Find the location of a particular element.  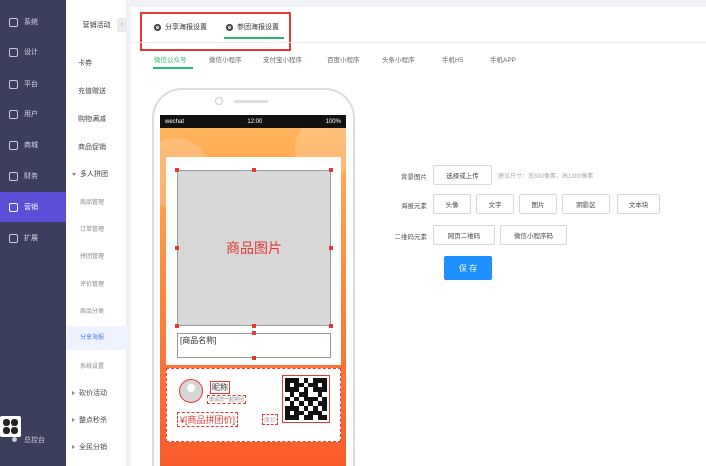

platform-tab-alipay-mini: 支付宝小程序 is located at coordinates (282, 59).